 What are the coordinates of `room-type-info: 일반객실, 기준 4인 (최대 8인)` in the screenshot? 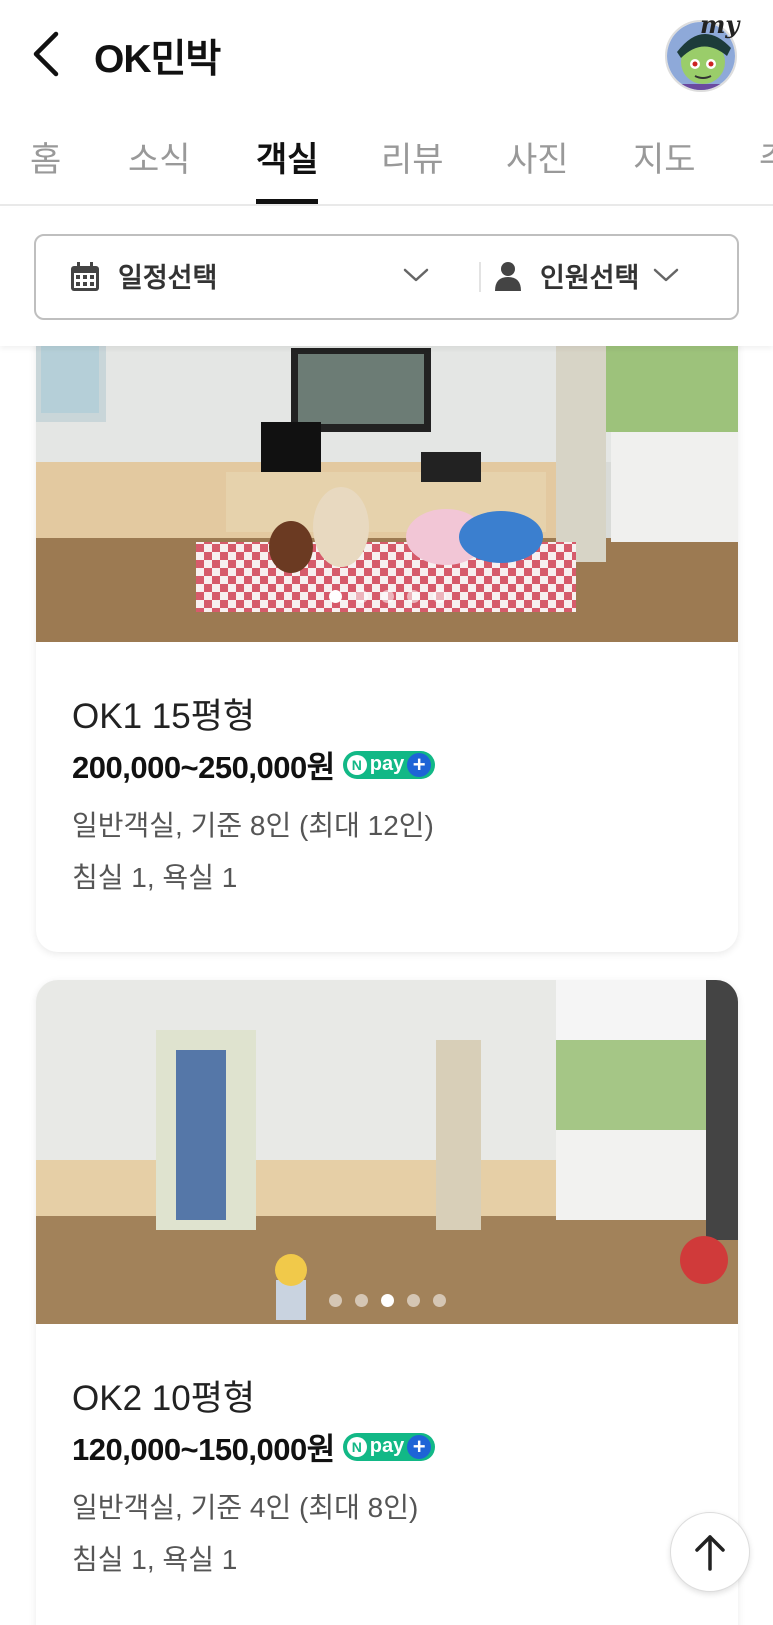 It's located at (245, 1507).